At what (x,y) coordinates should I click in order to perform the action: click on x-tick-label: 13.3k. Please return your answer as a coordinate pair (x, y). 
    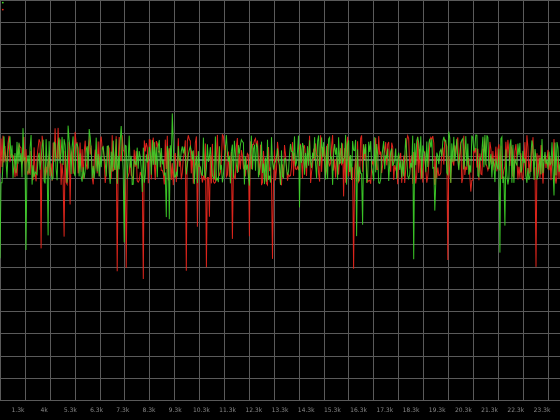
    Looking at the image, I should click on (280, 410).